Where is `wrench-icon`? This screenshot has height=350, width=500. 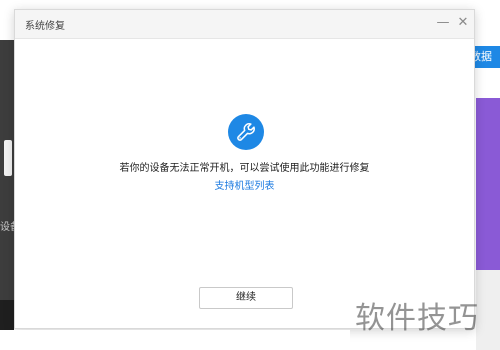 wrench-icon is located at coordinates (246, 132).